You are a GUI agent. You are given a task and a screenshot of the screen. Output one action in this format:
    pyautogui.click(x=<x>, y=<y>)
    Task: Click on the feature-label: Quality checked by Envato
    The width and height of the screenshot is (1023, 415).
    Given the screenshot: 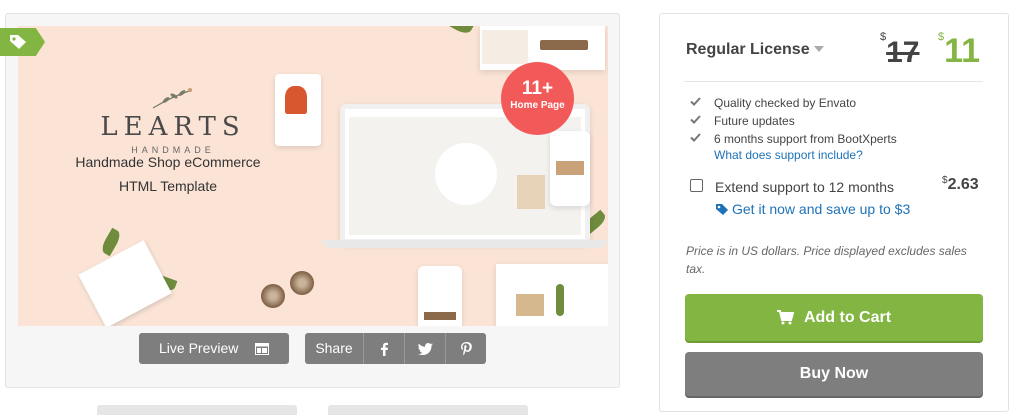 What is the action you would take?
    pyautogui.click(x=785, y=103)
    